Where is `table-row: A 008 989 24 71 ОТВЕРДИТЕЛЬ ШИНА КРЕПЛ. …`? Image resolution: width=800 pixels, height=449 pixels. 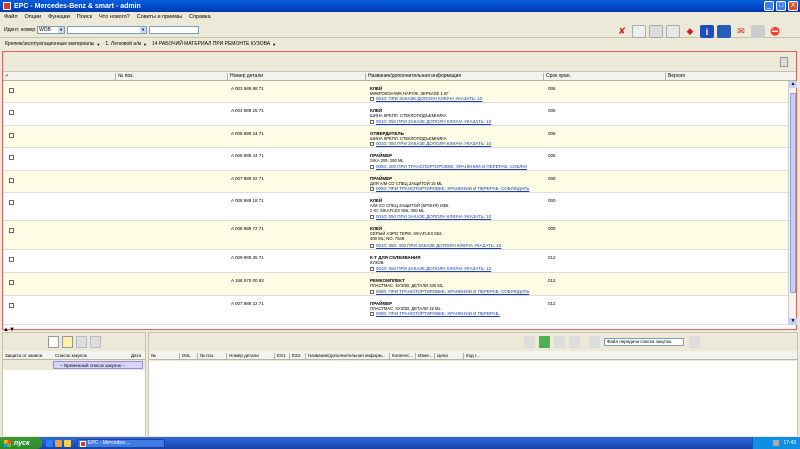
table-row: A 008 989 24 71 ОТВЕРДИТЕЛЬ ШИНА КРЕПЛ. … is located at coordinates (395, 137).